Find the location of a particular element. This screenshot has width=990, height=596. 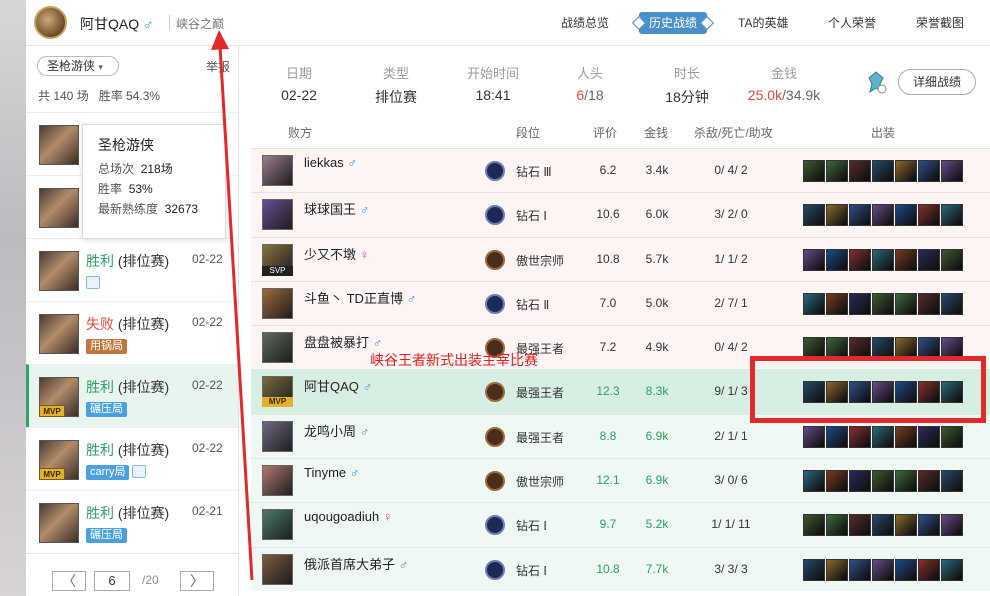

table-row: 球球国王 ♂ 钻石 Ⅰ 10.6 6.0k 3/ 2/ 0 is located at coordinates (620, 214).